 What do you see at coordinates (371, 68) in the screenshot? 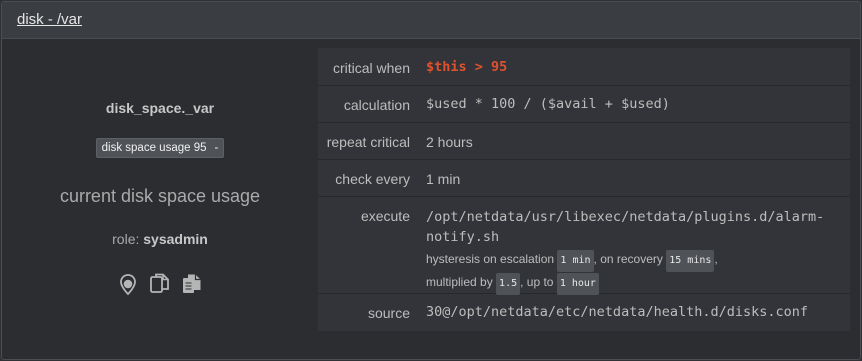
I see `row-key: critical when` at bounding box center [371, 68].